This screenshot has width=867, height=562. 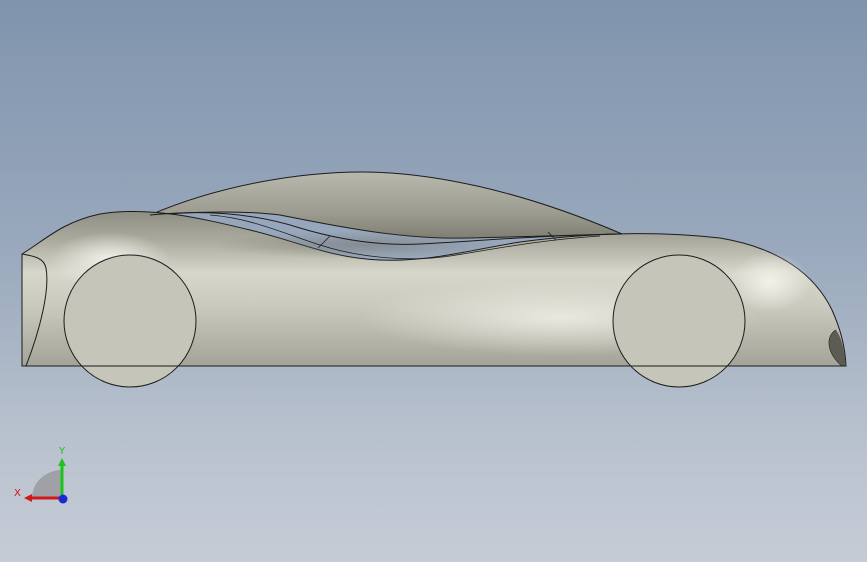 What do you see at coordinates (63, 499) in the screenshot?
I see `z-axis-marker` at bounding box center [63, 499].